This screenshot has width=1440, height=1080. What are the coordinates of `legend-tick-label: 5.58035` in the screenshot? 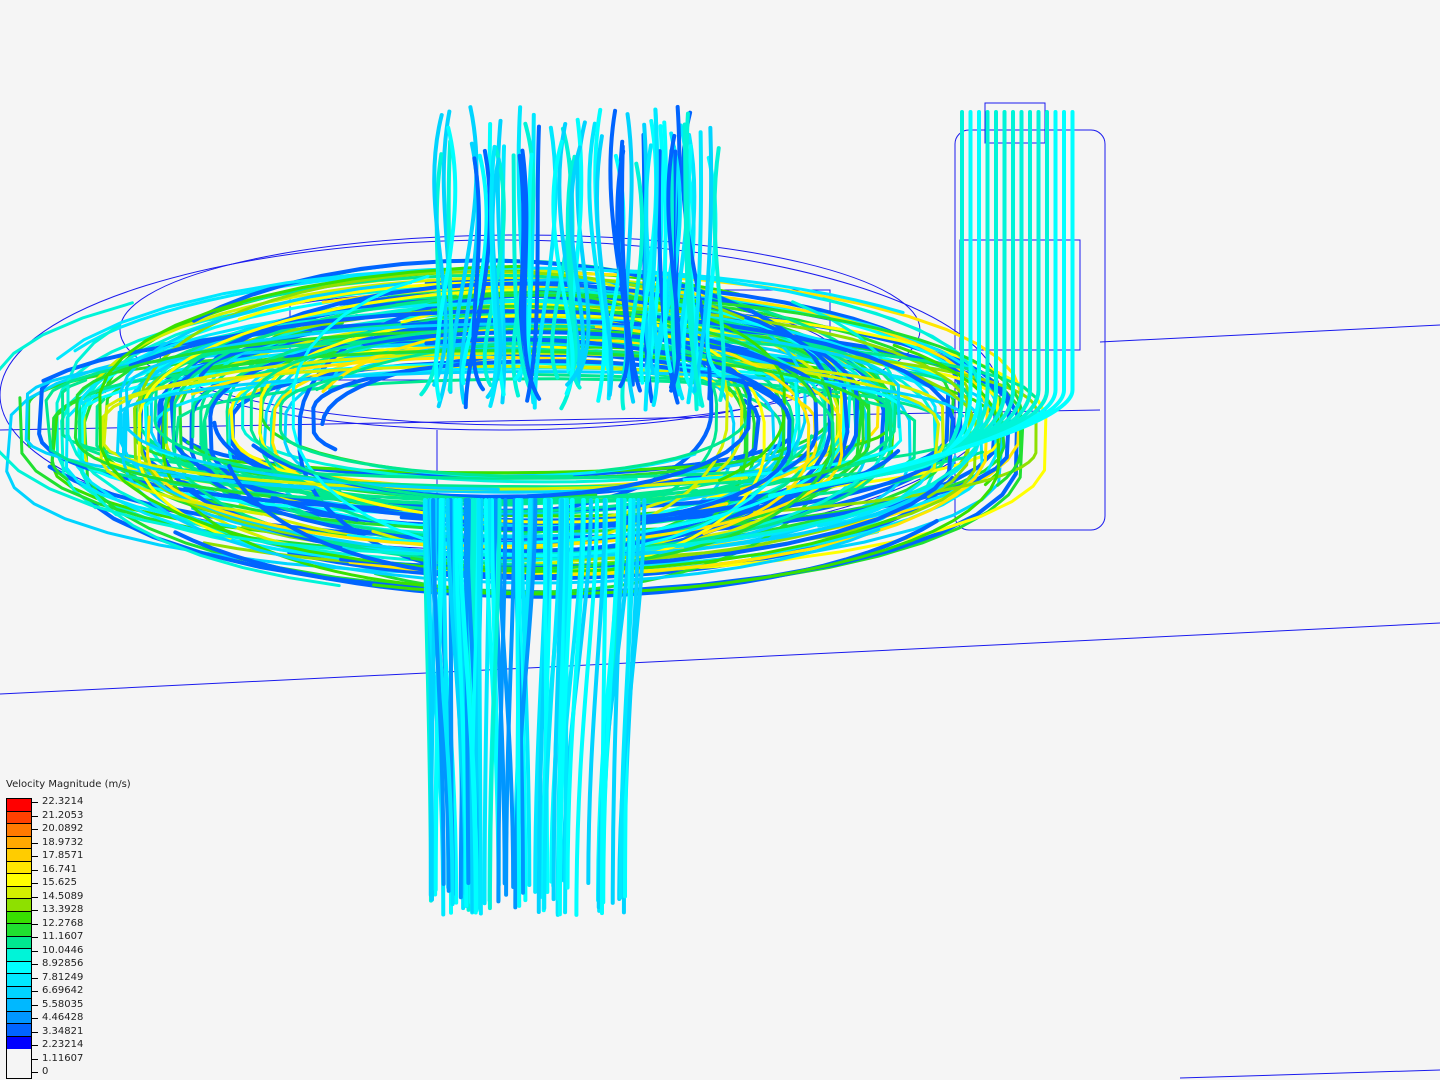 It's located at (57, 1005).